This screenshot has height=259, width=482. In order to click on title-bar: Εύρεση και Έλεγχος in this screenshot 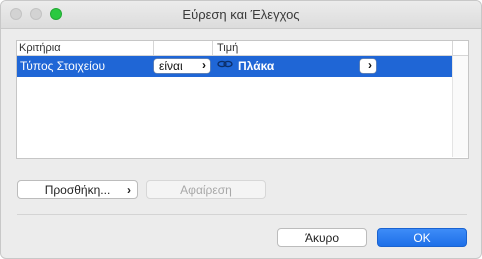, I will do `click(241, 15)`.